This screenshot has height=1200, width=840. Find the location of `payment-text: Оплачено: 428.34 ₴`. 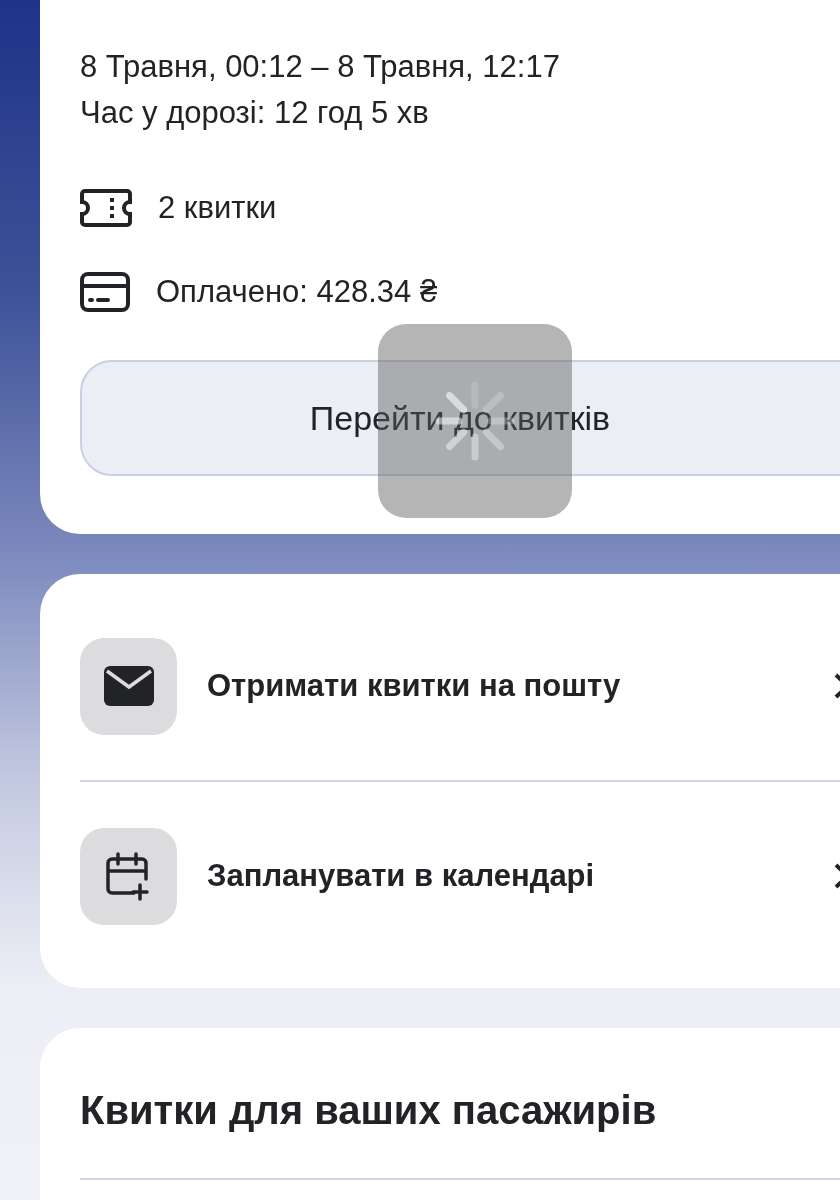

payment-text: Оплачено: 428.34 ₴ is located at coordinates (297, 292).